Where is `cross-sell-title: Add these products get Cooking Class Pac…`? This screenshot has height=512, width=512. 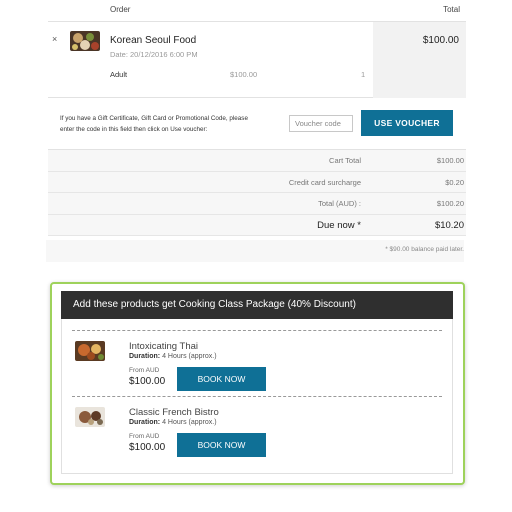 cross-sell-title: Add these products get Cooking Class Pac… is located at coordinates (257, 305).